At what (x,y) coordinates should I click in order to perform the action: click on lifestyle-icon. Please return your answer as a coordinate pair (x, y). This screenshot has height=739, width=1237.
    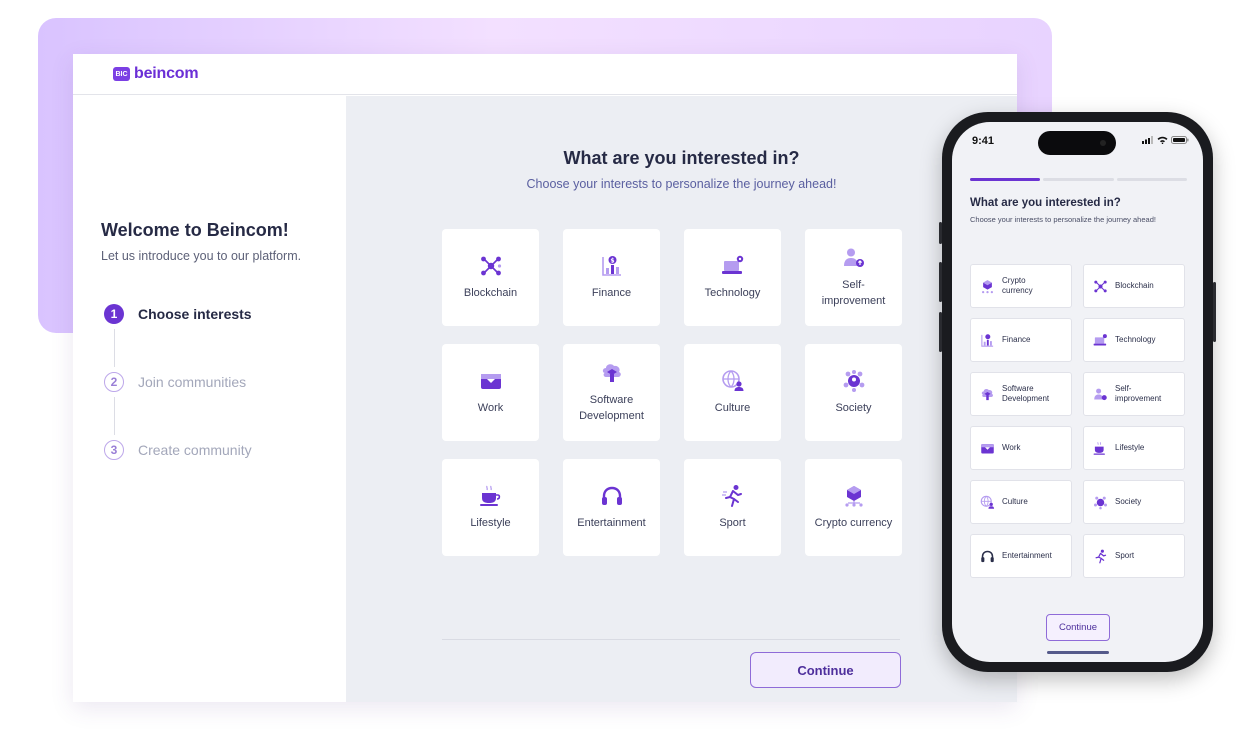
    Looking at the image, I should click on (1099, 448).